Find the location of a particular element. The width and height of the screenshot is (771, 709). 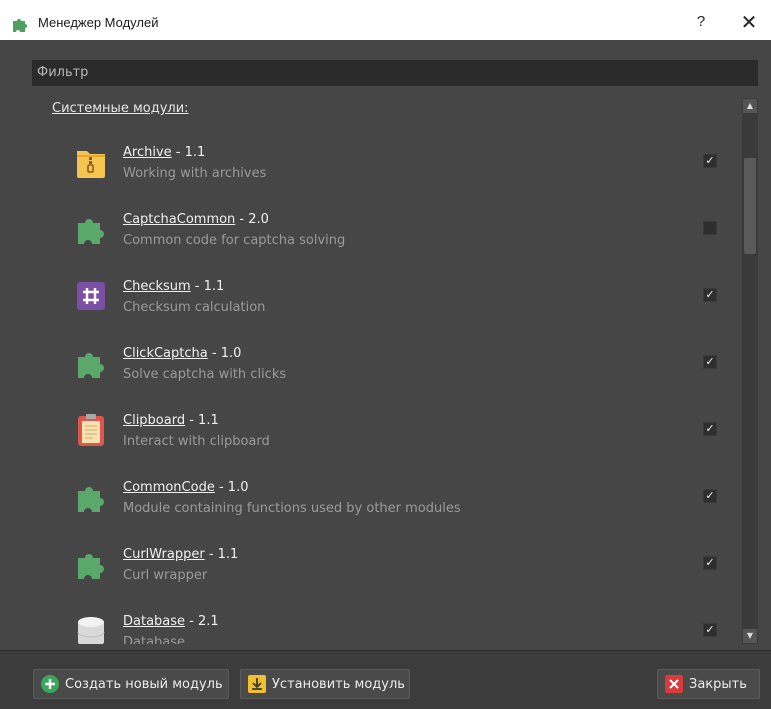

plus-circle-icon is located at coordinates (50, 684).